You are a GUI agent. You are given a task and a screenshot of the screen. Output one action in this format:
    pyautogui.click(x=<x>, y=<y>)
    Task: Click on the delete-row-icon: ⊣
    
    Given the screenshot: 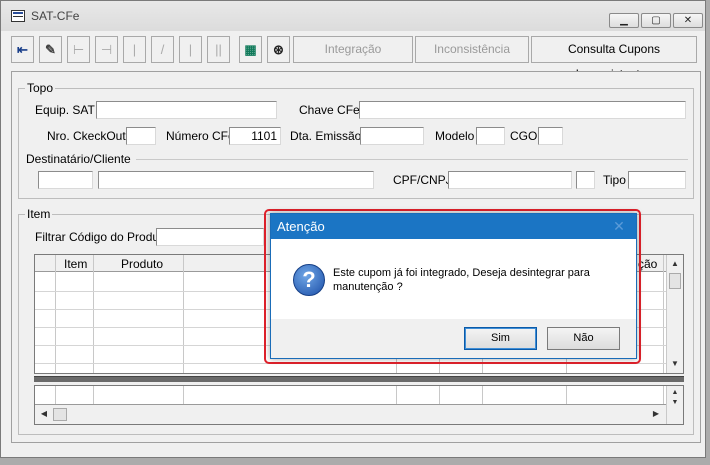 What is the action you would take?
    pyautogui.click(x=106, y=49)
    